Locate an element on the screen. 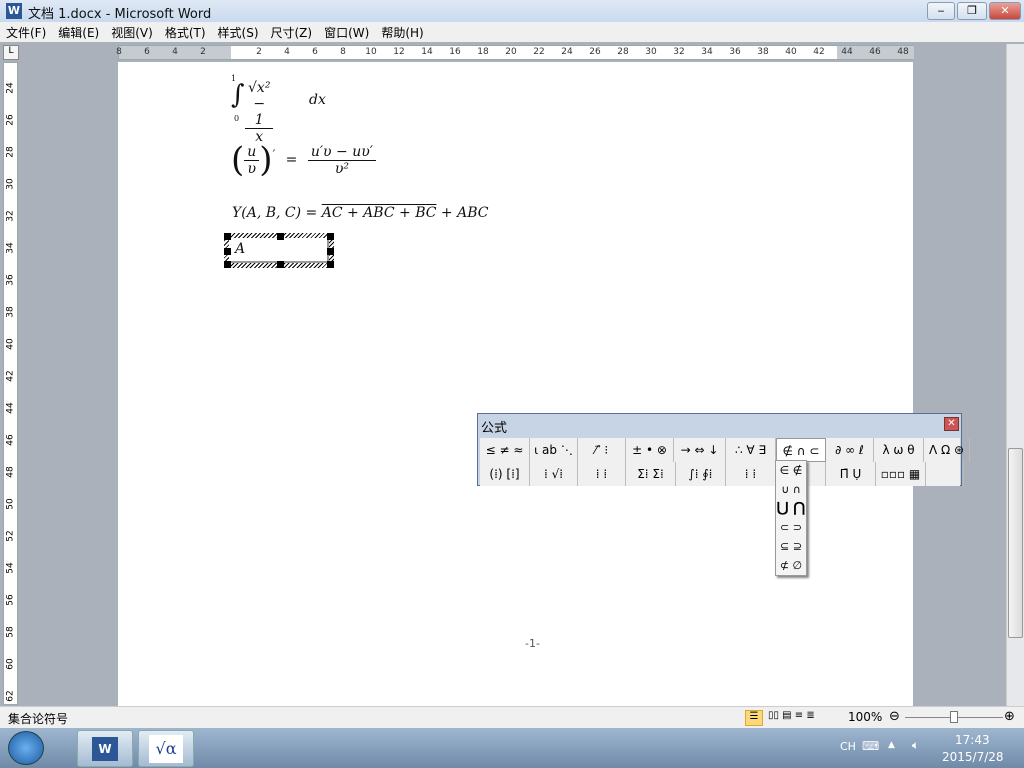 This screenshot has height=768, width=1024. ruler-tick: 52 is located at coordinates (10, 536).